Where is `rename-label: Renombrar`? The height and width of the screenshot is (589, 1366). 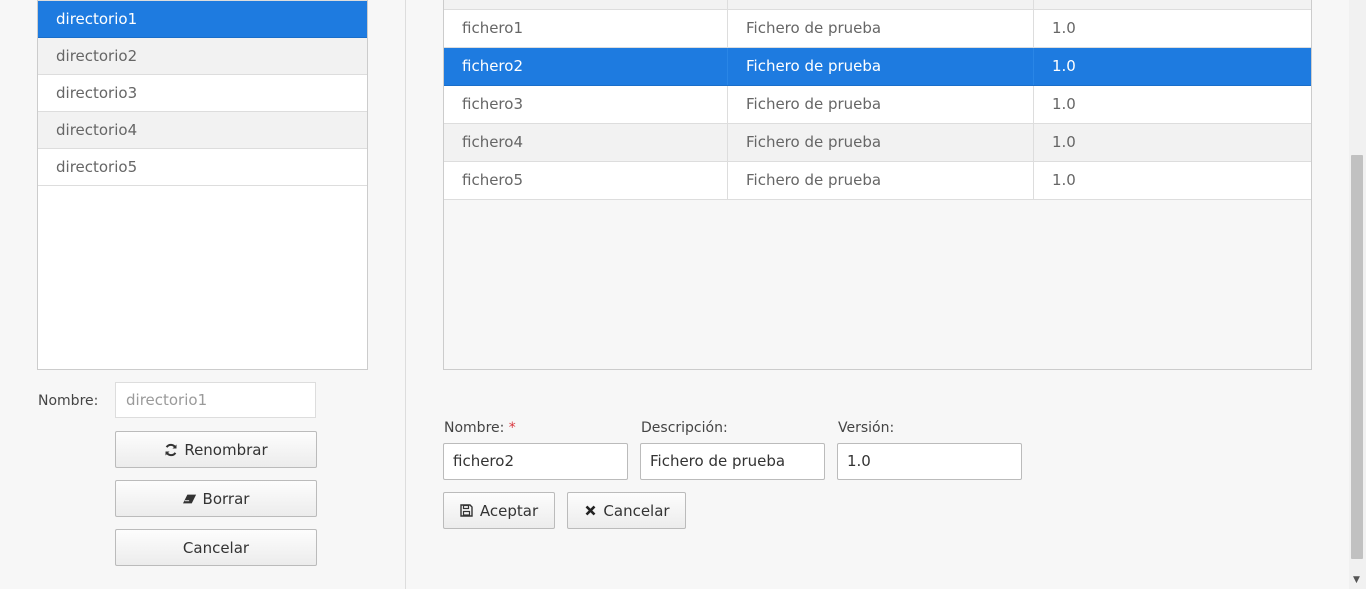 rename-label: Renombrar is located at coordinates (226, 449).